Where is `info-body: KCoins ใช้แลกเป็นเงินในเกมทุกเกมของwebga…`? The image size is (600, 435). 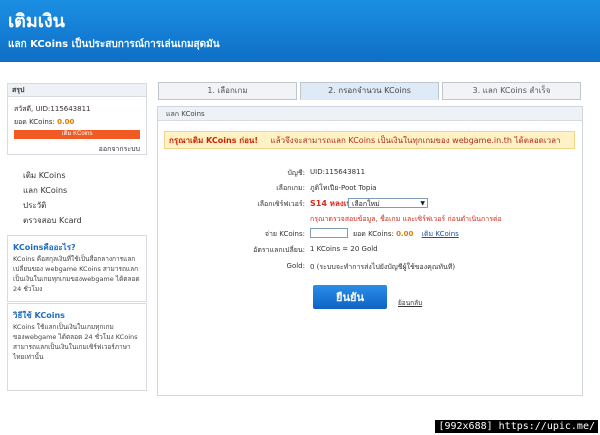
info-body: KCoins ใช้แลกเป็นเงินในเกมทุกเกมของwebga… is located at coordinates (75, 342).